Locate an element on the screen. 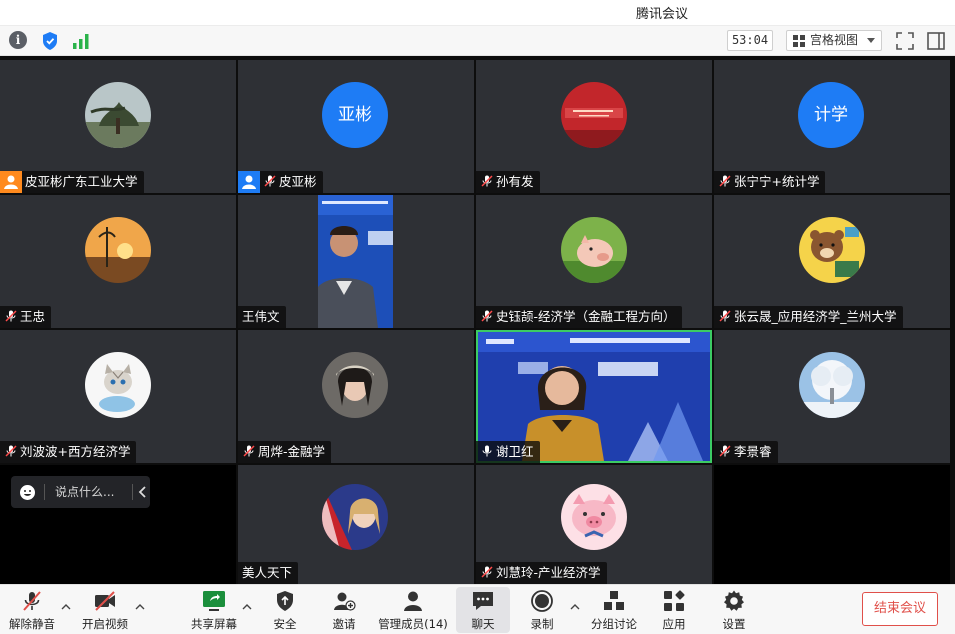 Image resolution: width=955 pixels, height=634 pixels. participant-tile: 王伟文 is located at coordinates (356, 261).